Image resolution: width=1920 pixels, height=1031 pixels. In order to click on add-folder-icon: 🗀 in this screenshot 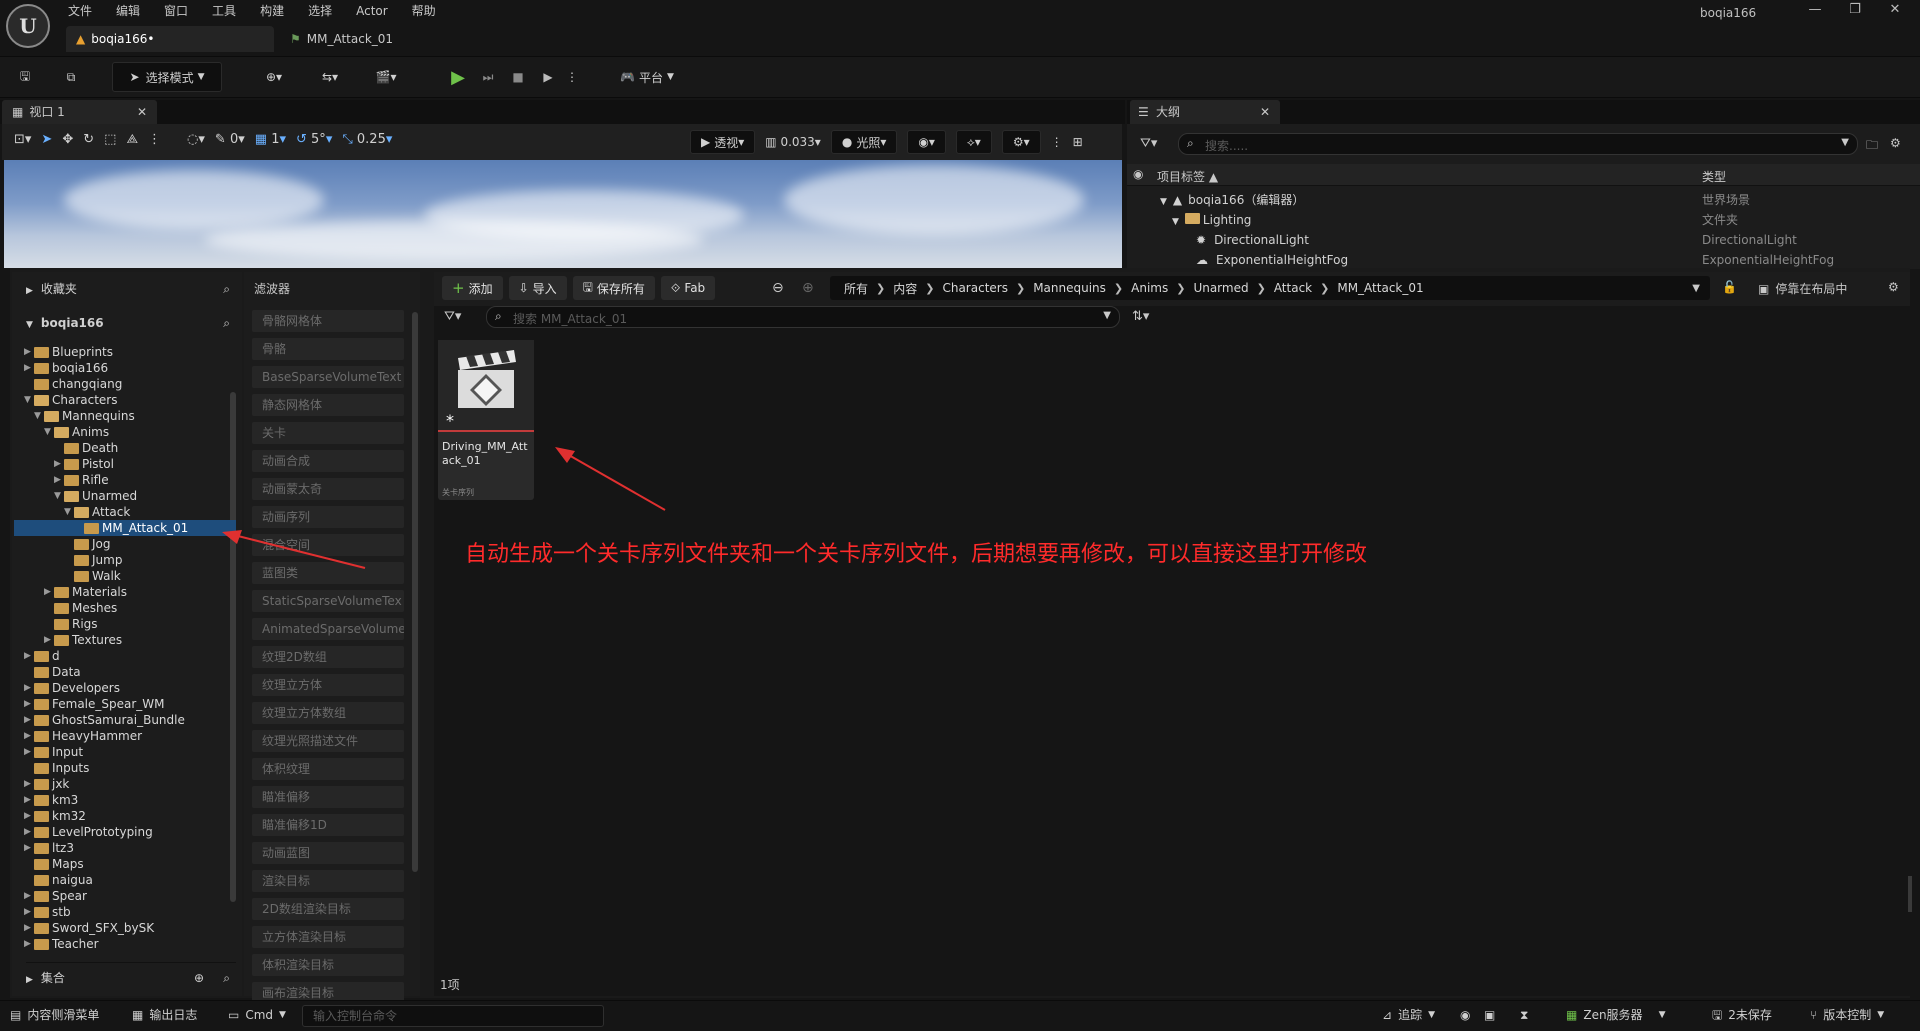, I will do `click(1872, 146)`.